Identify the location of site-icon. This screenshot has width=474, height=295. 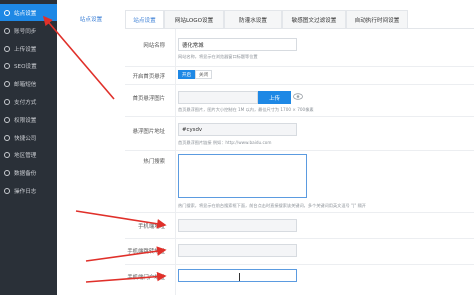
(7, 12).